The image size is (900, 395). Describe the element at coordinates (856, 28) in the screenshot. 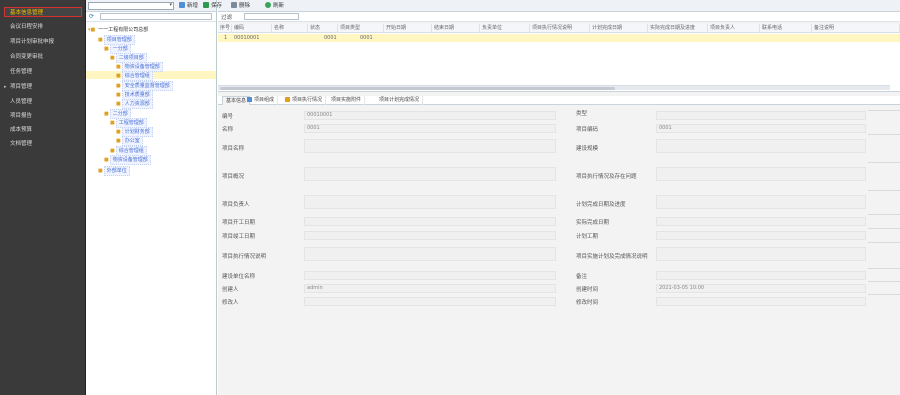

I see `column-header: 备注说明` at that location.